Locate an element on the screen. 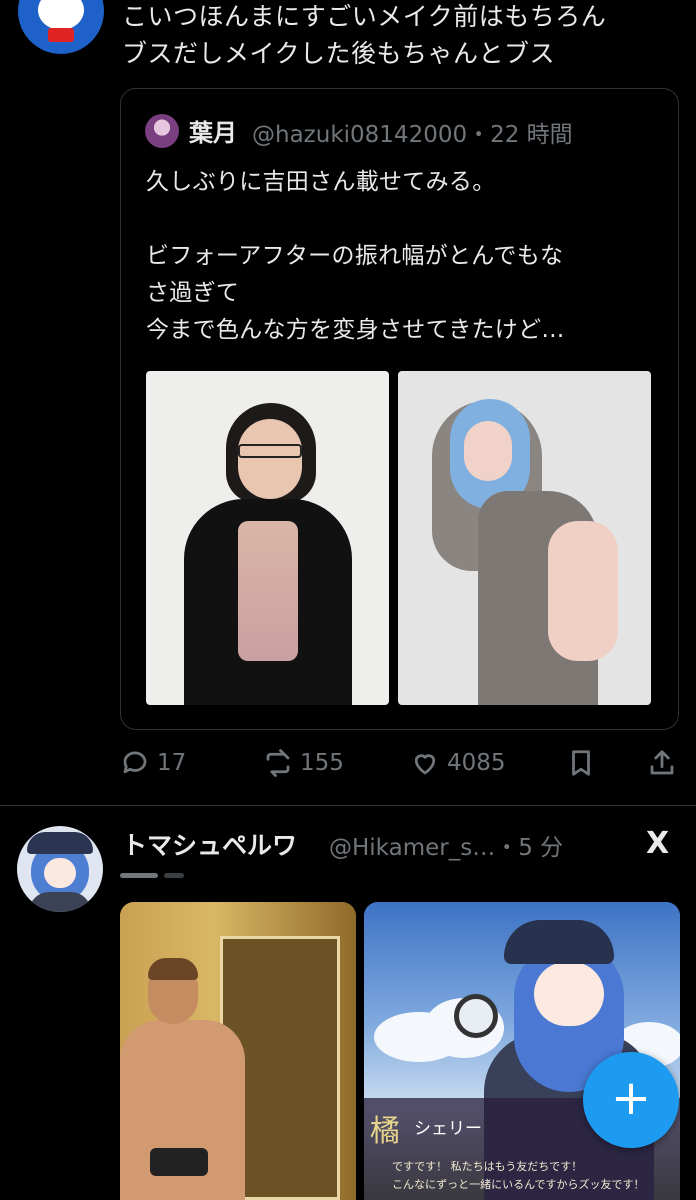 This screenshot has width=696, height=1200. quoted-text-line: さ過ぎて is located at coordinates (193, 293).